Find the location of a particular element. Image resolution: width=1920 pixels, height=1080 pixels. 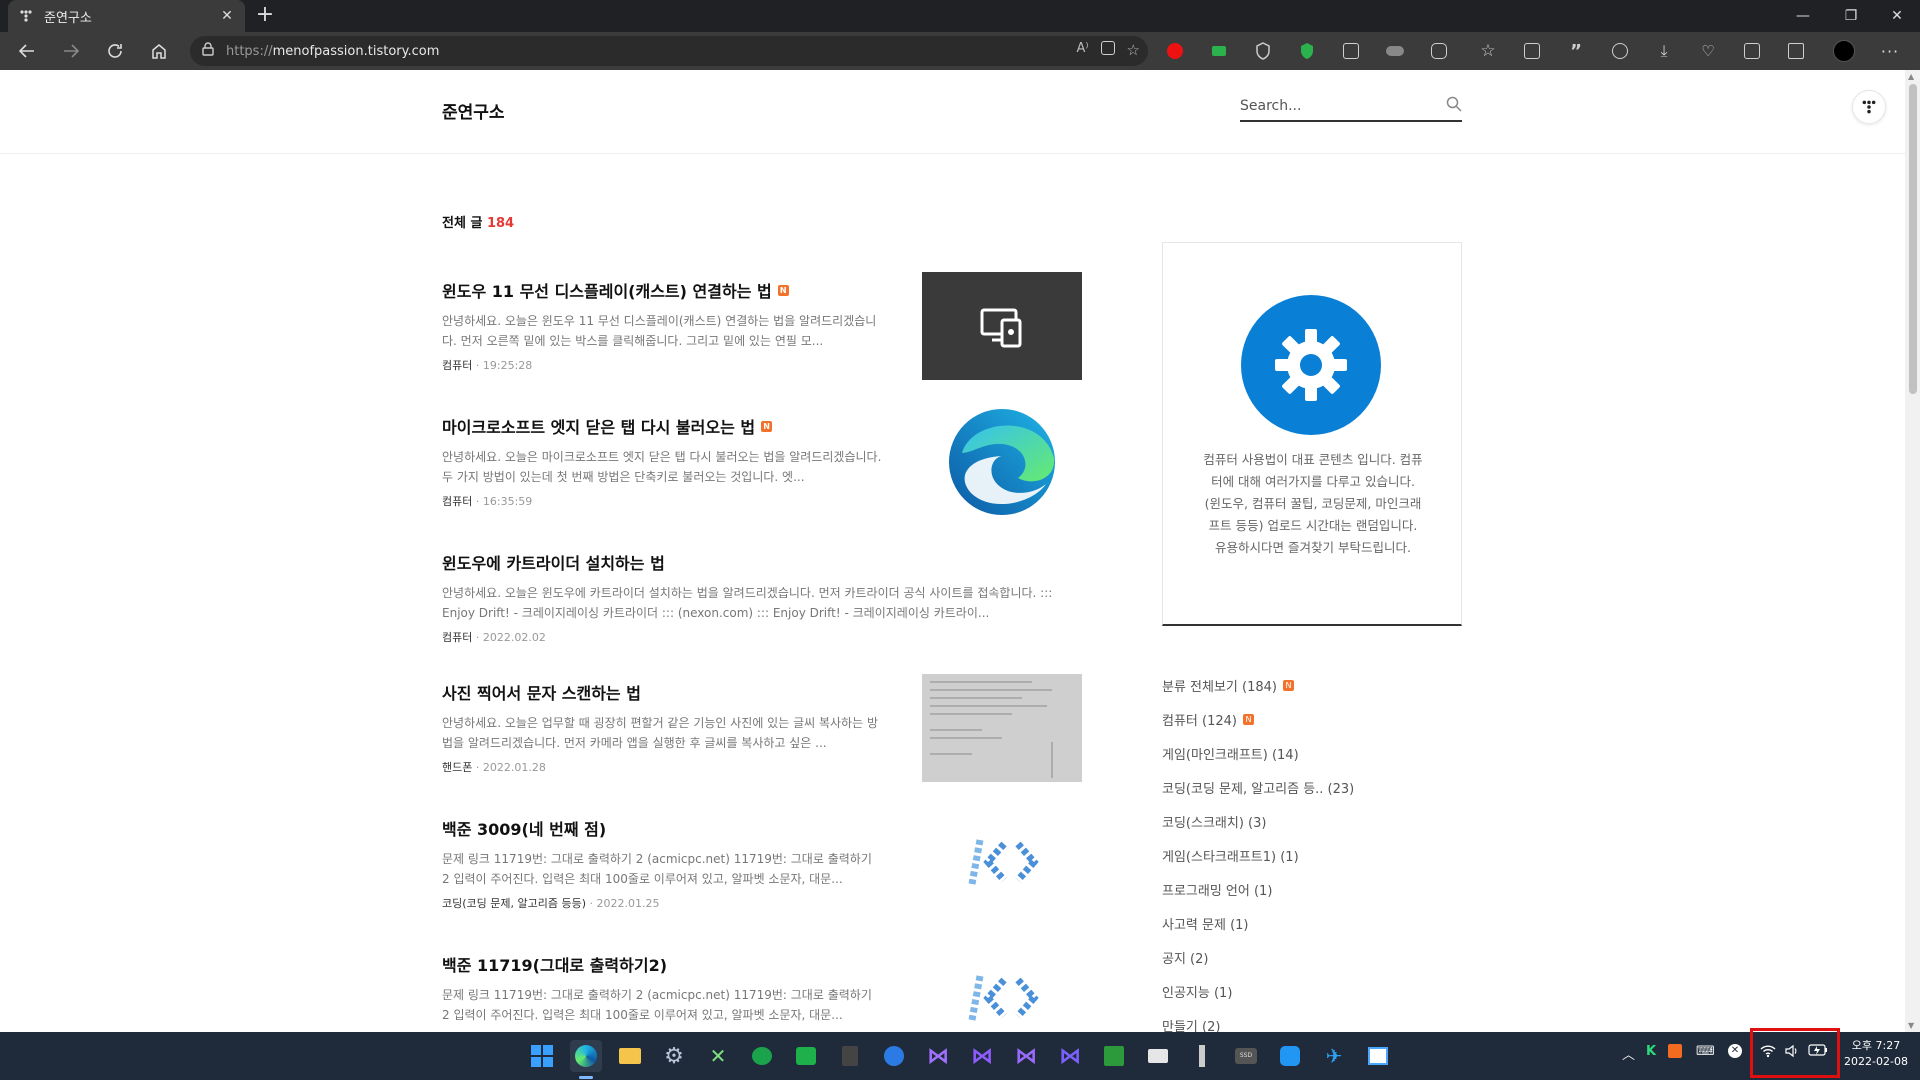

app-green-x-icon: ✕ is located at coordinates (718, 1056).